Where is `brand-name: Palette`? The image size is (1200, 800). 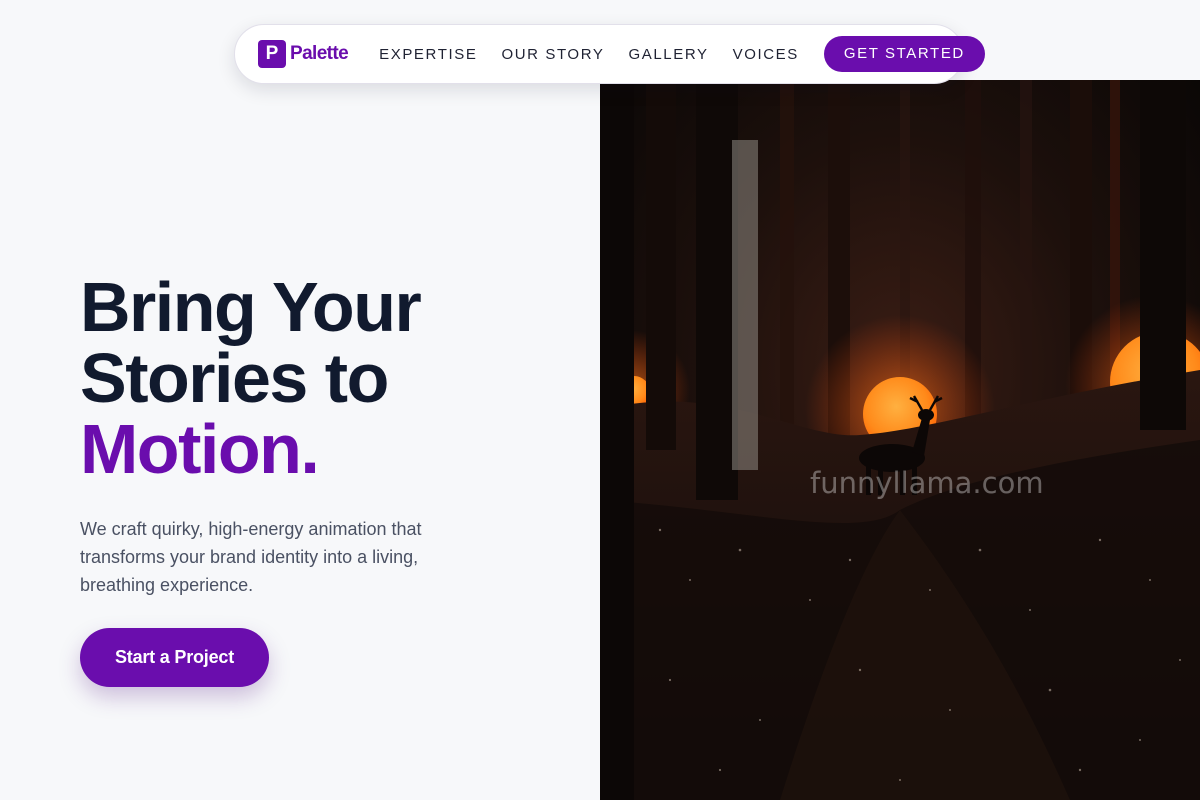
brand-name: Palette is located at coordinates (319, 53).